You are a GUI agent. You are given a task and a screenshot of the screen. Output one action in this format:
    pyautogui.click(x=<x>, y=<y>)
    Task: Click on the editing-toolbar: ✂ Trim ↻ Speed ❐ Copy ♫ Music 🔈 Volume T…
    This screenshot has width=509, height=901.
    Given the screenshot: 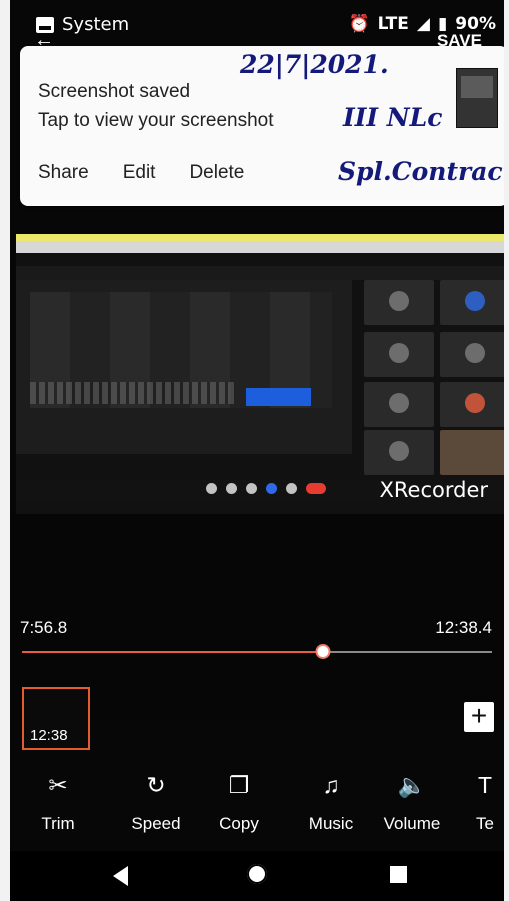 What is the action you would take?
    pyautogui.click(x=257, y=807)
    